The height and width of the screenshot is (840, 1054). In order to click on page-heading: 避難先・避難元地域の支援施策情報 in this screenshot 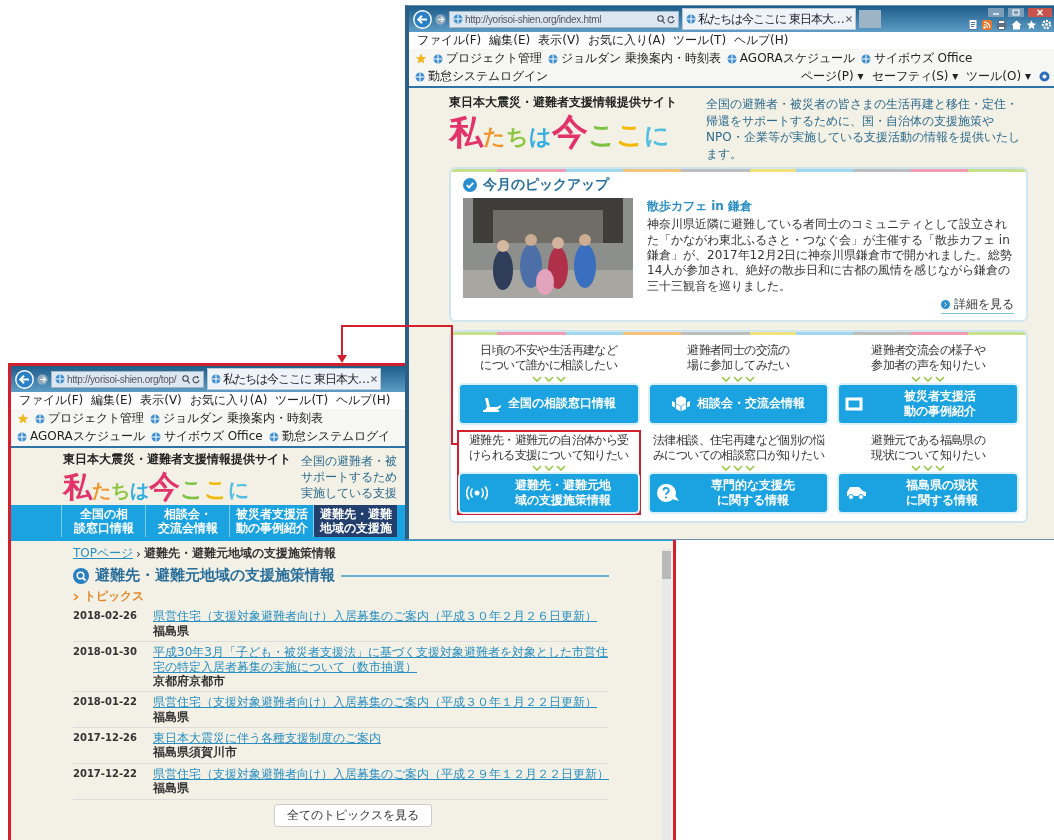, I will do `click(215, 576)`.